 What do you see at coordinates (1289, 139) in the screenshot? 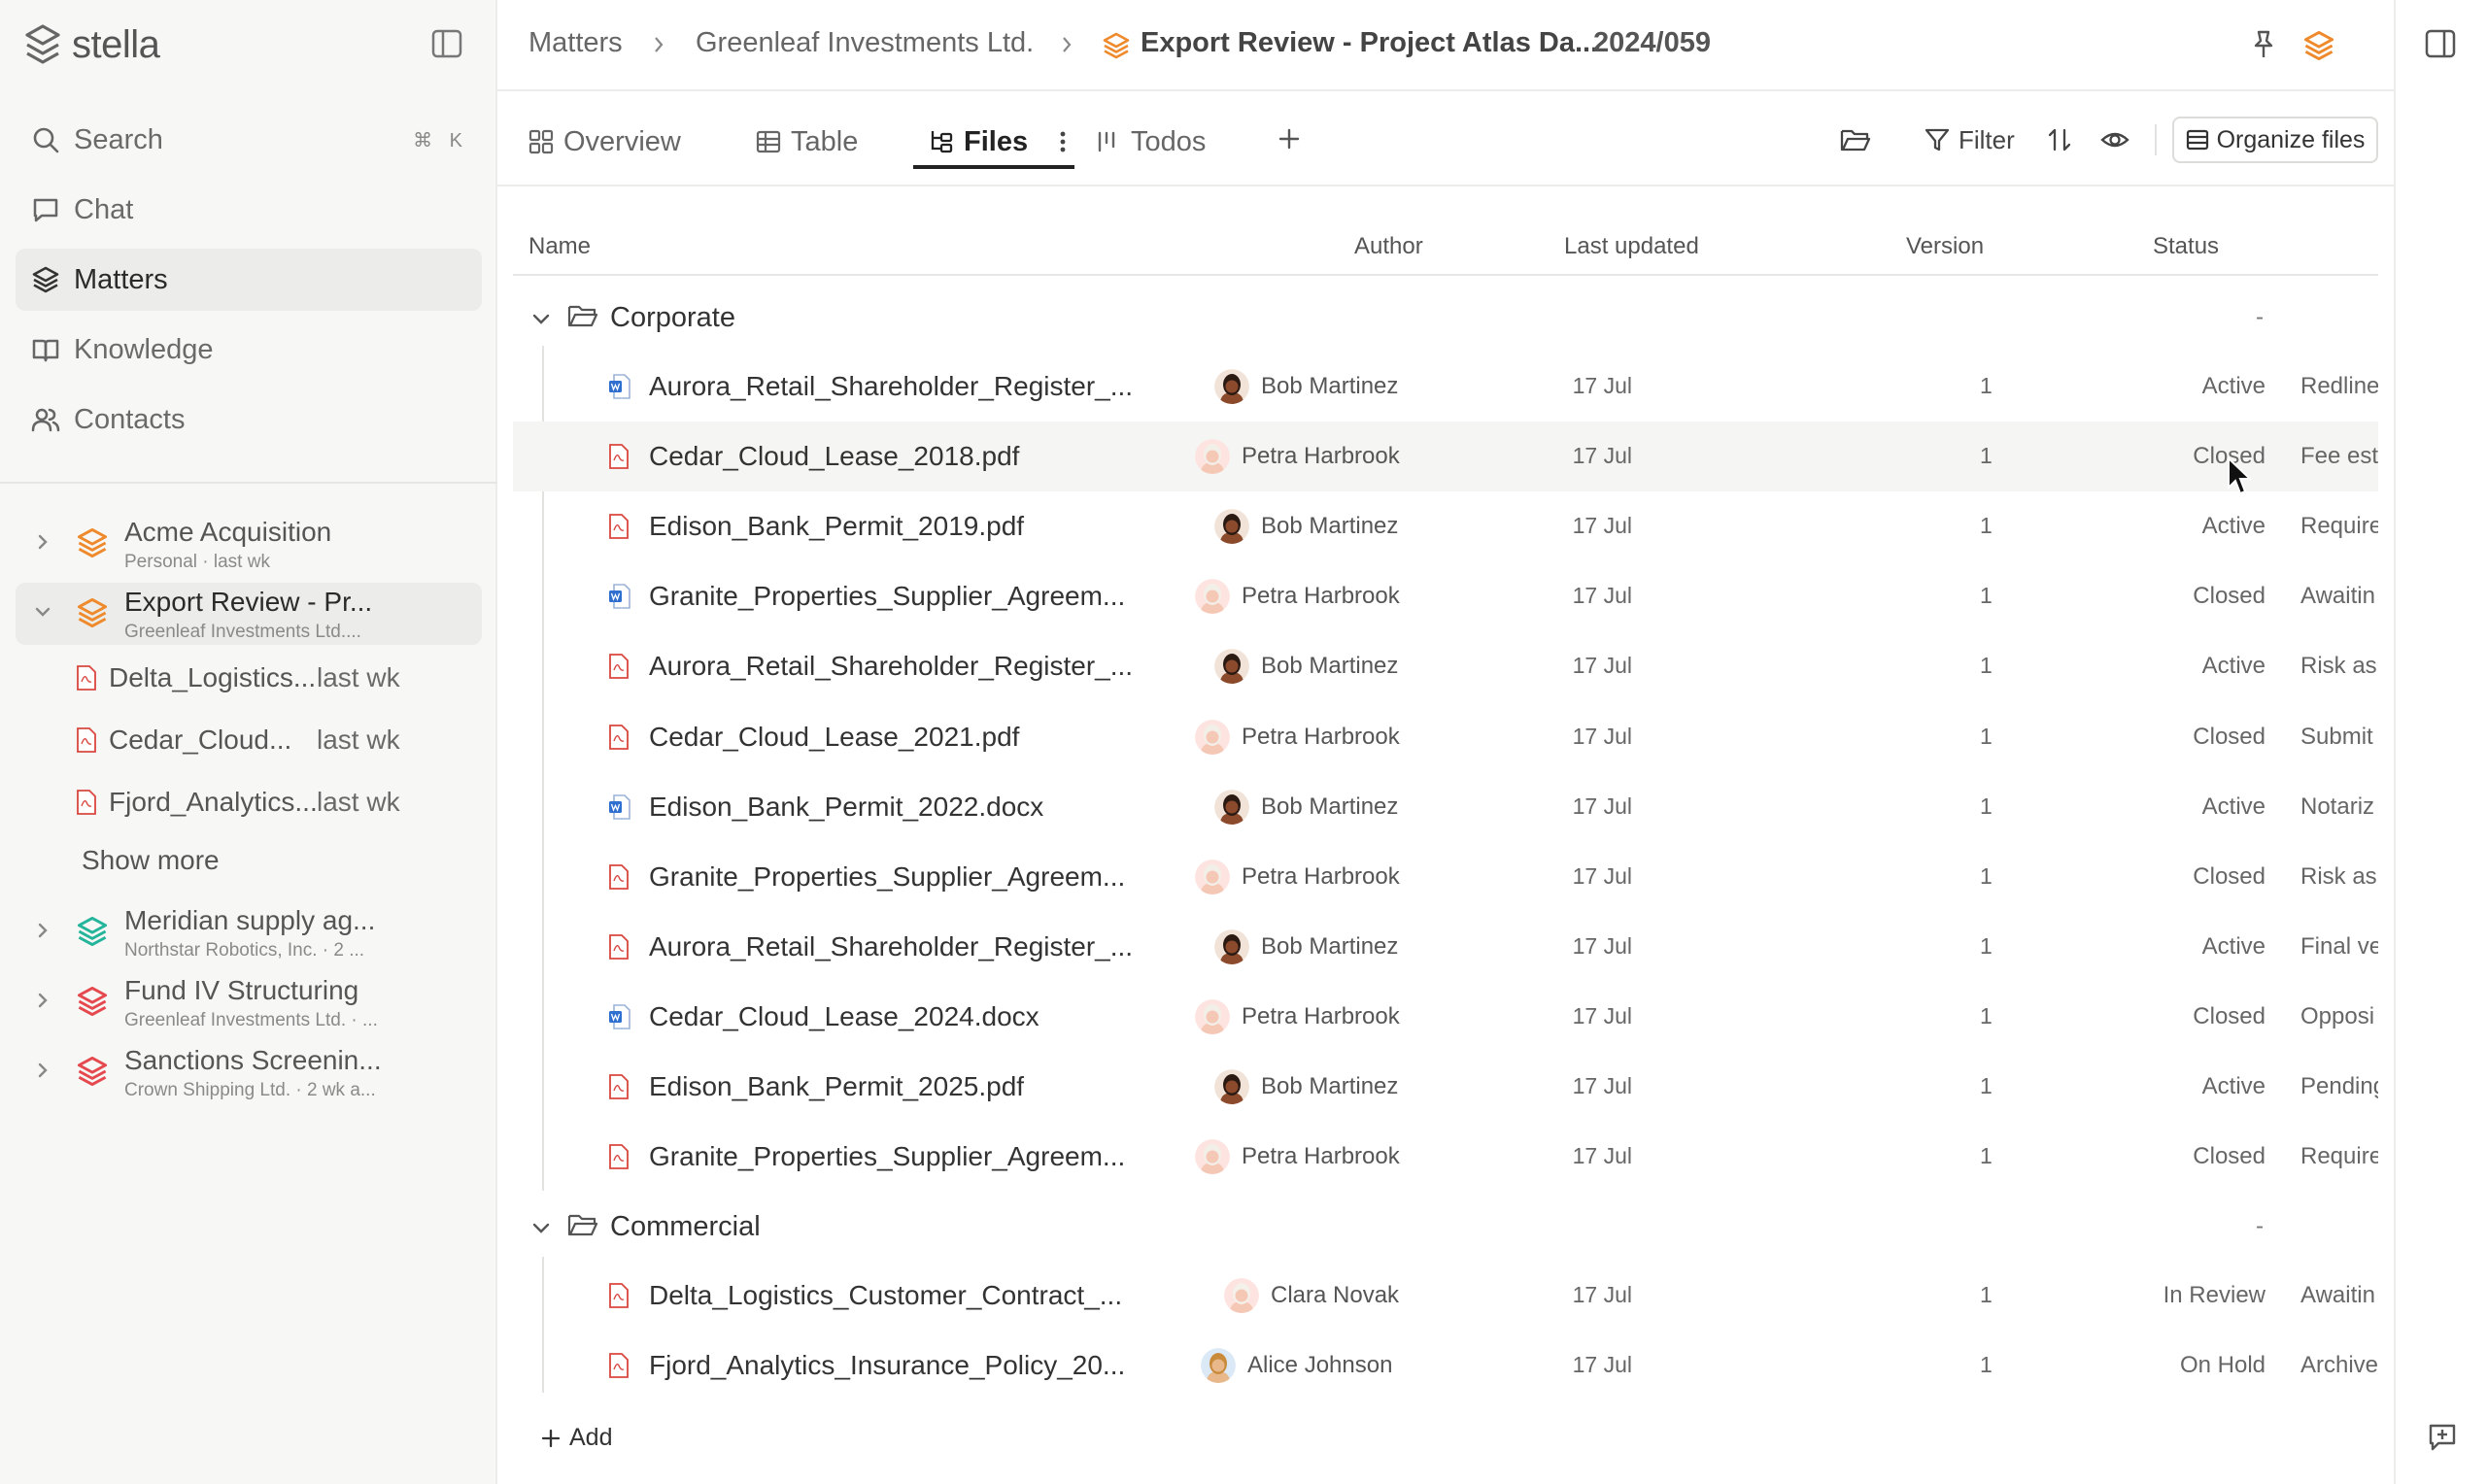
I see `add-tab-icon` at bounding box center [1289, 139].